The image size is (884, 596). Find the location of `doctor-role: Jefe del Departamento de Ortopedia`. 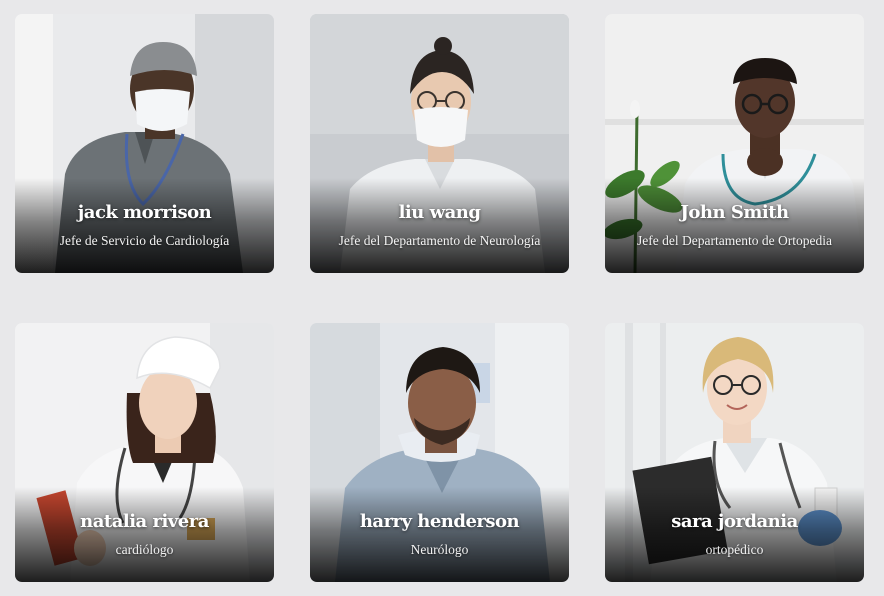

doctor-role: Jefe del Departamento de Ortopedia is located at coordinates (734, 240).